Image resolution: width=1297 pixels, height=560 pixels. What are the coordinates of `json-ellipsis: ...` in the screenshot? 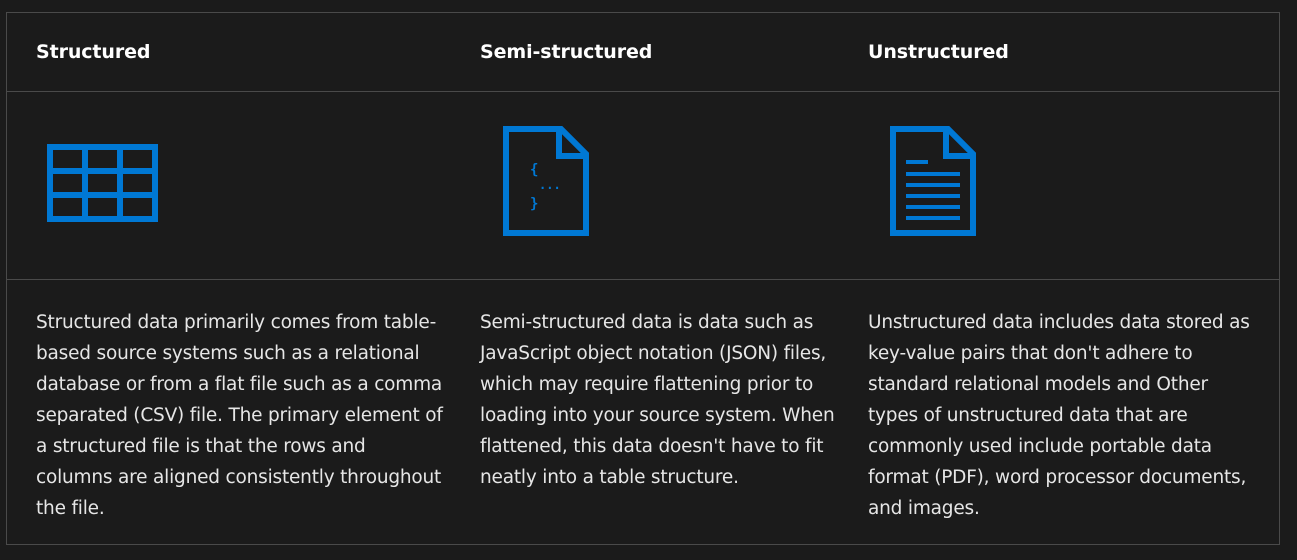 It's located at (550, 185).